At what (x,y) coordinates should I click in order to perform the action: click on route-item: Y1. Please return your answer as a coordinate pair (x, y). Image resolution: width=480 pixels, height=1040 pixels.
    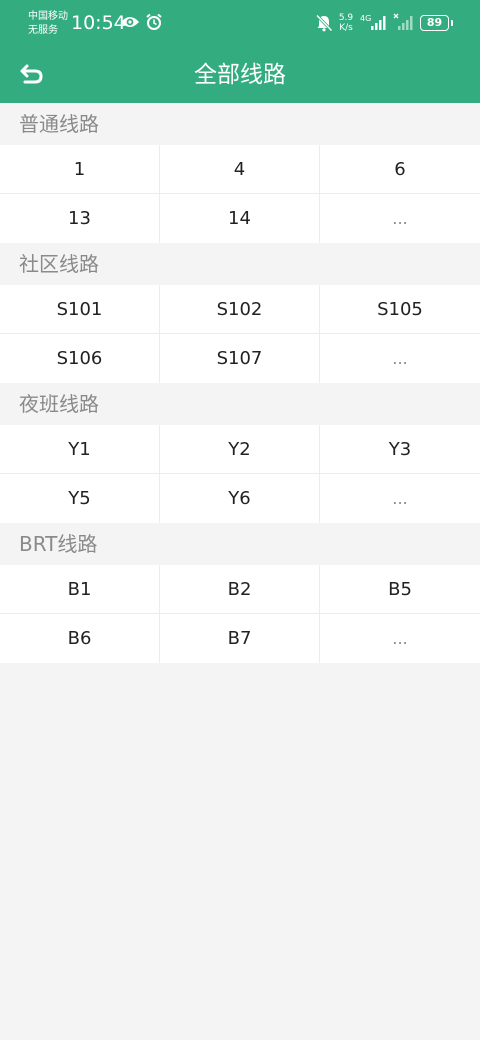
    Looking at the image, I should click on (80, 449).